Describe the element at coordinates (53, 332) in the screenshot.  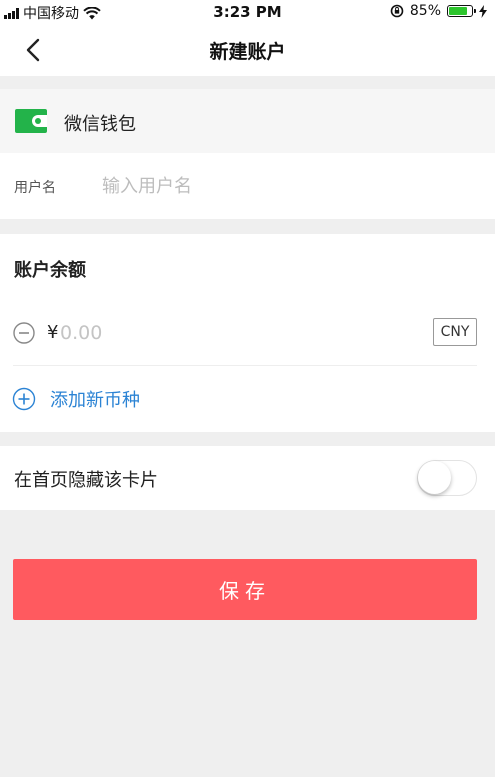
I see `currency-symbol: ¥` at that location.